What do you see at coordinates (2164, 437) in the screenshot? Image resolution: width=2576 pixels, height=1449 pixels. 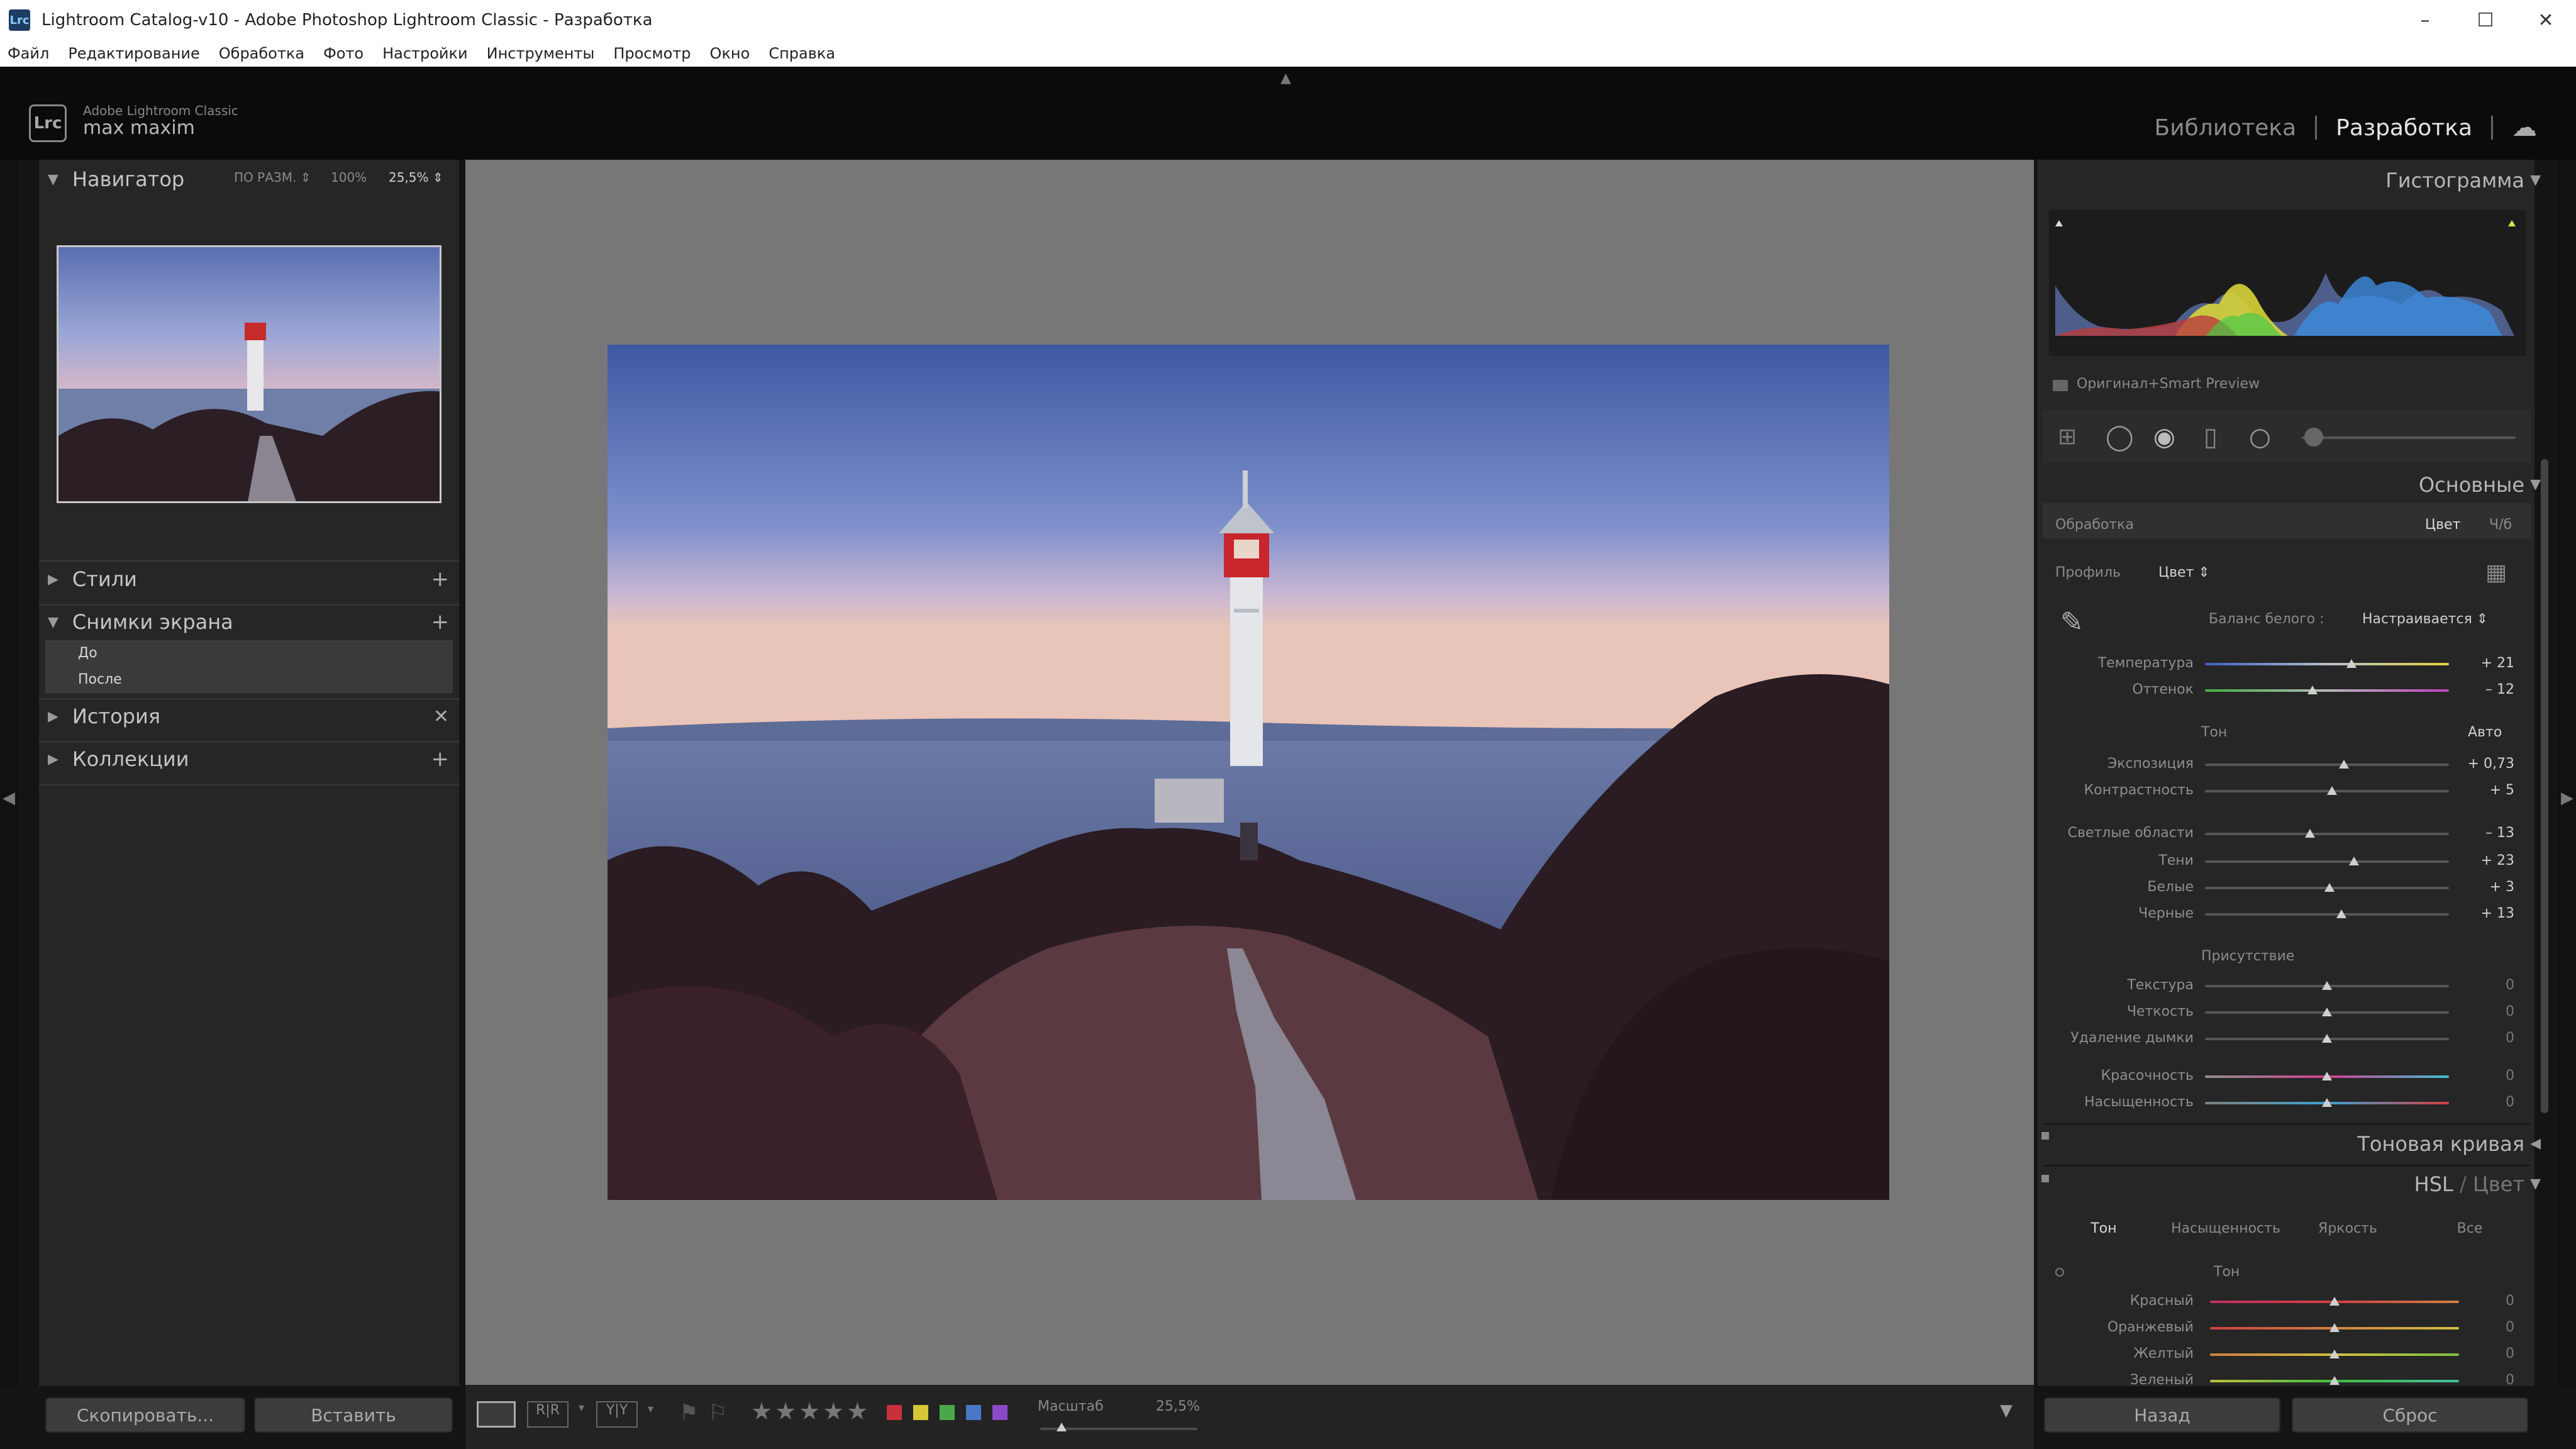 I see `red-eye-icon: ◉` at bounding box center [2164, 437].